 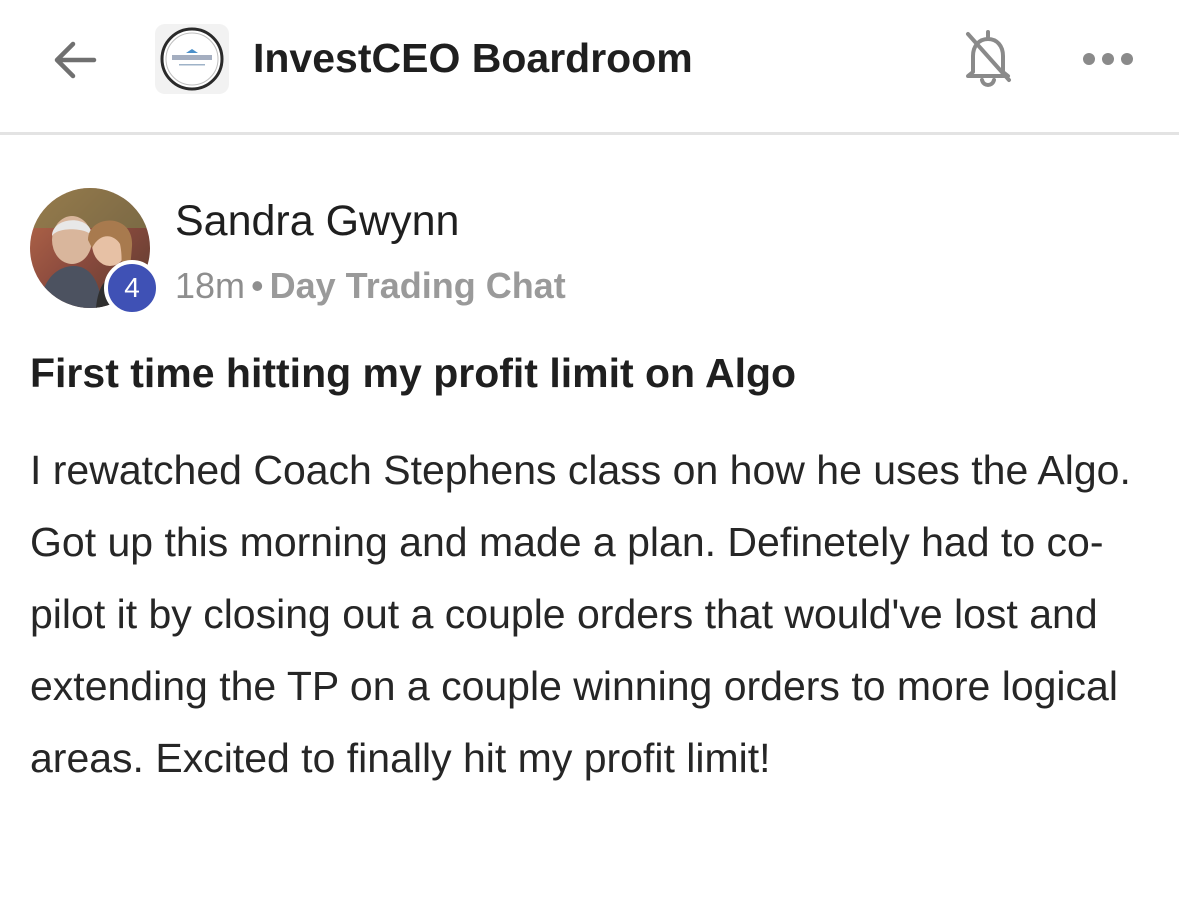 I want to click on more-horizontal-icon, so click(x=1108, y=59).